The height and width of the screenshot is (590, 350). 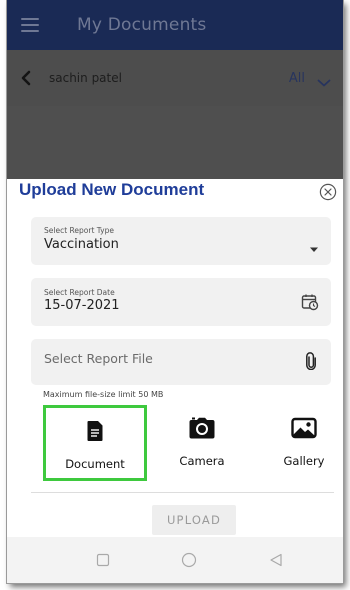 I want to click on filter-bar: sachin patel All, so click(x=175, y=78).